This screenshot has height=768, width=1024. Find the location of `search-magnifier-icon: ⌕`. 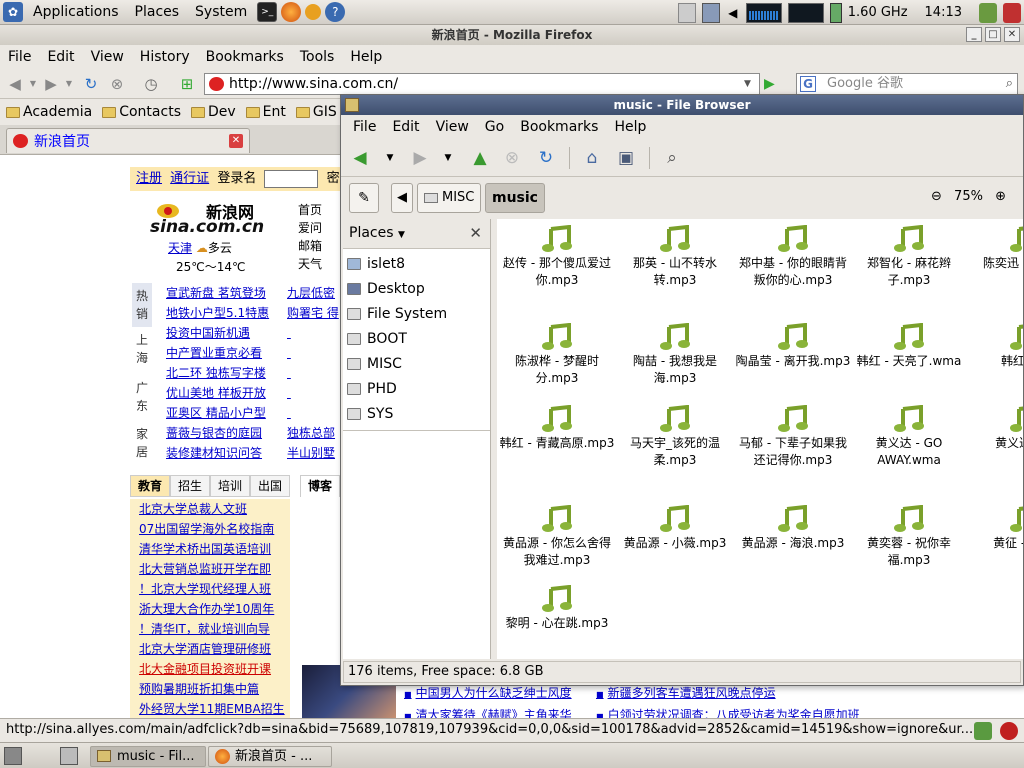

search-magnifier-icon: ⌕ is located at coordinates (1009, 84).